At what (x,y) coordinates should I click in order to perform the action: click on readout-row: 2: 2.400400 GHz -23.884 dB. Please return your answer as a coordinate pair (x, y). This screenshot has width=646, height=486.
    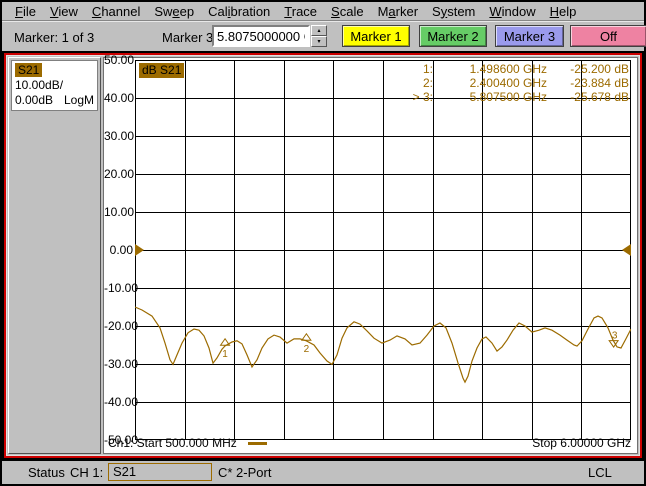
    Looking at the image, I should click on (515, 83).